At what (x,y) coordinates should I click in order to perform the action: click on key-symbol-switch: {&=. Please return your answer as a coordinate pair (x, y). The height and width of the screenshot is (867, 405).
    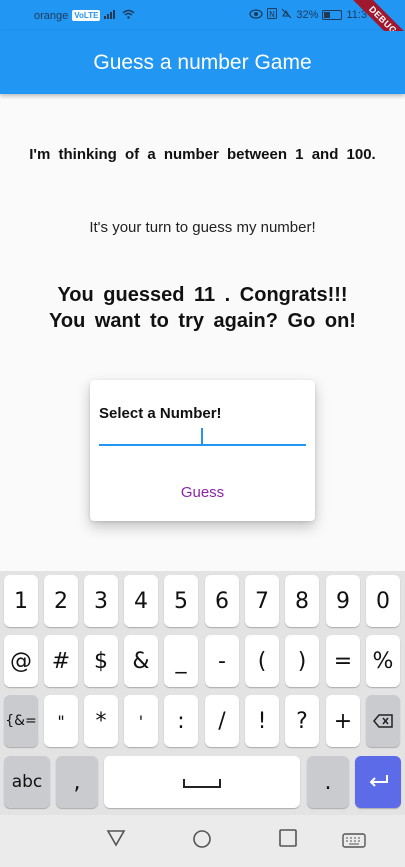
    Looking at the image, I should click on (21, 721).